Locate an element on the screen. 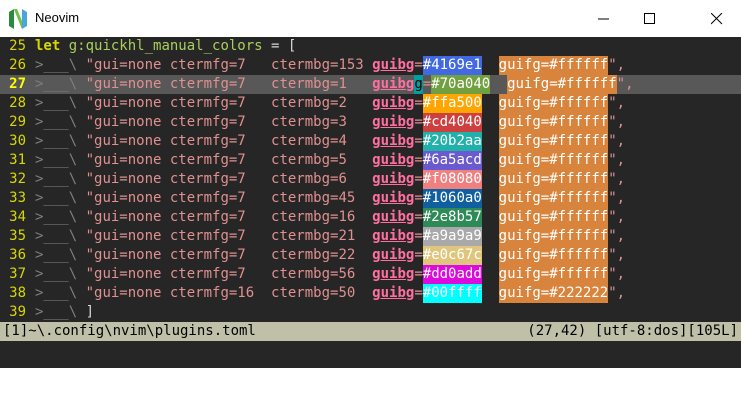 This screenshot has width=741, height=398. line-number: 34 is located at coordinates (17, 217).